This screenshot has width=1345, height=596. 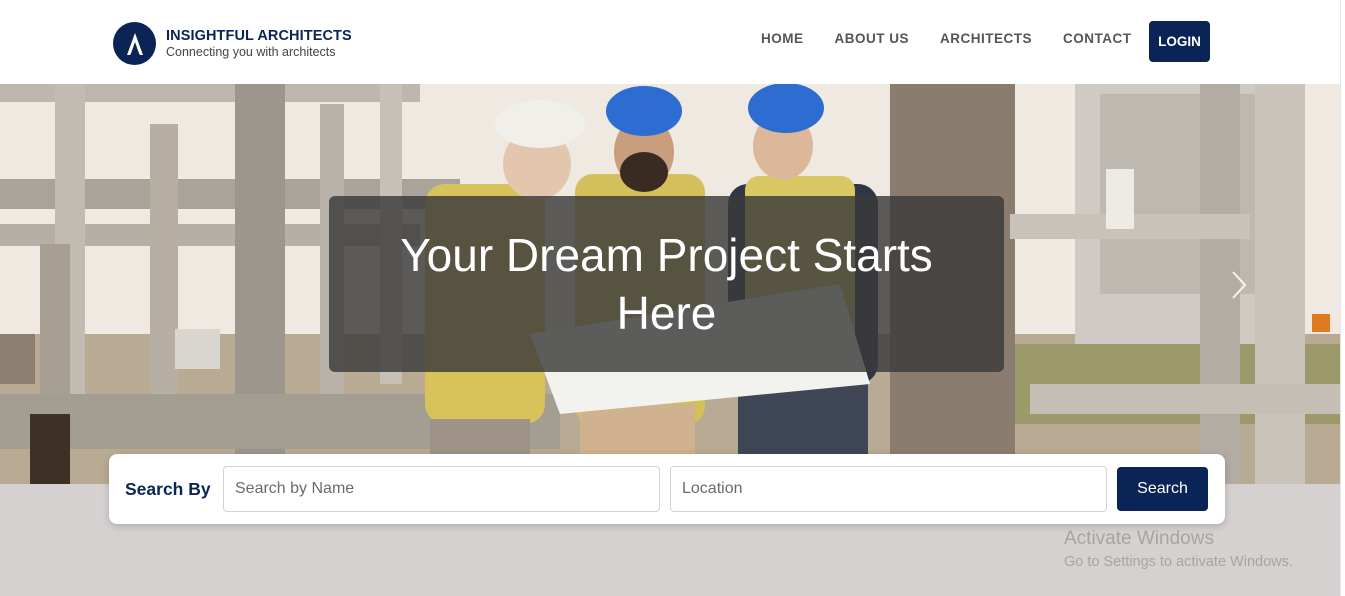 What do you see at coordinates (1239, 285) in the screenshot?
I see `chevron-right-icon` at bounding box center [1239, 285].